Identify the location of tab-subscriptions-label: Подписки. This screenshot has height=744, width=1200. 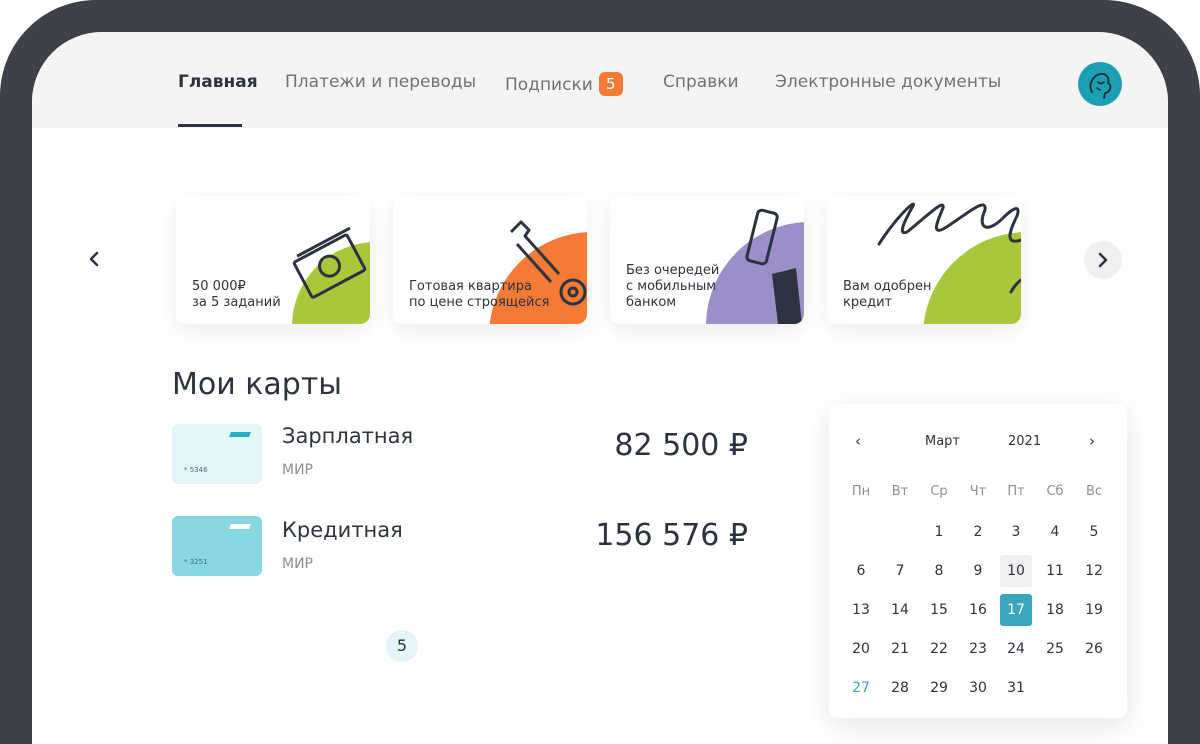
(549, 85).